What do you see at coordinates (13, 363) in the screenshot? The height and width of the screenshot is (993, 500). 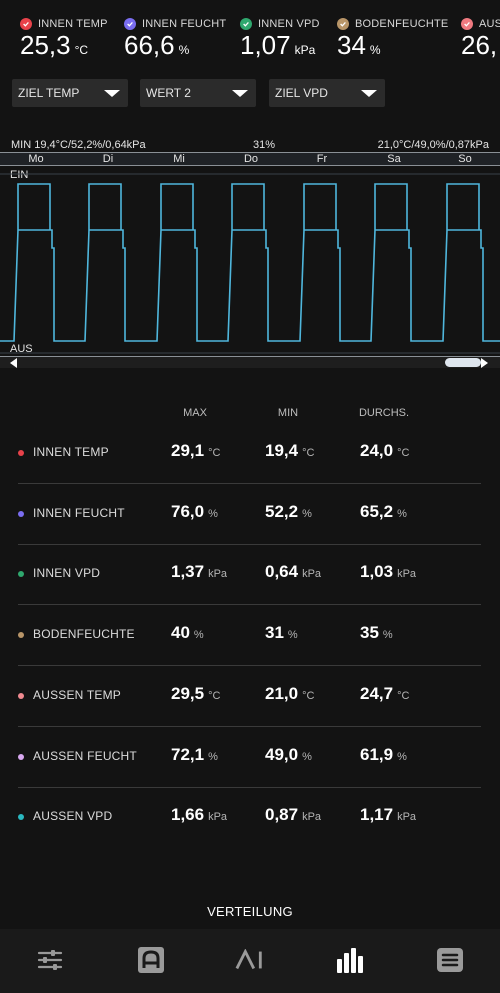 I see `scroll-left-icon` at bounding box center [13, 363].